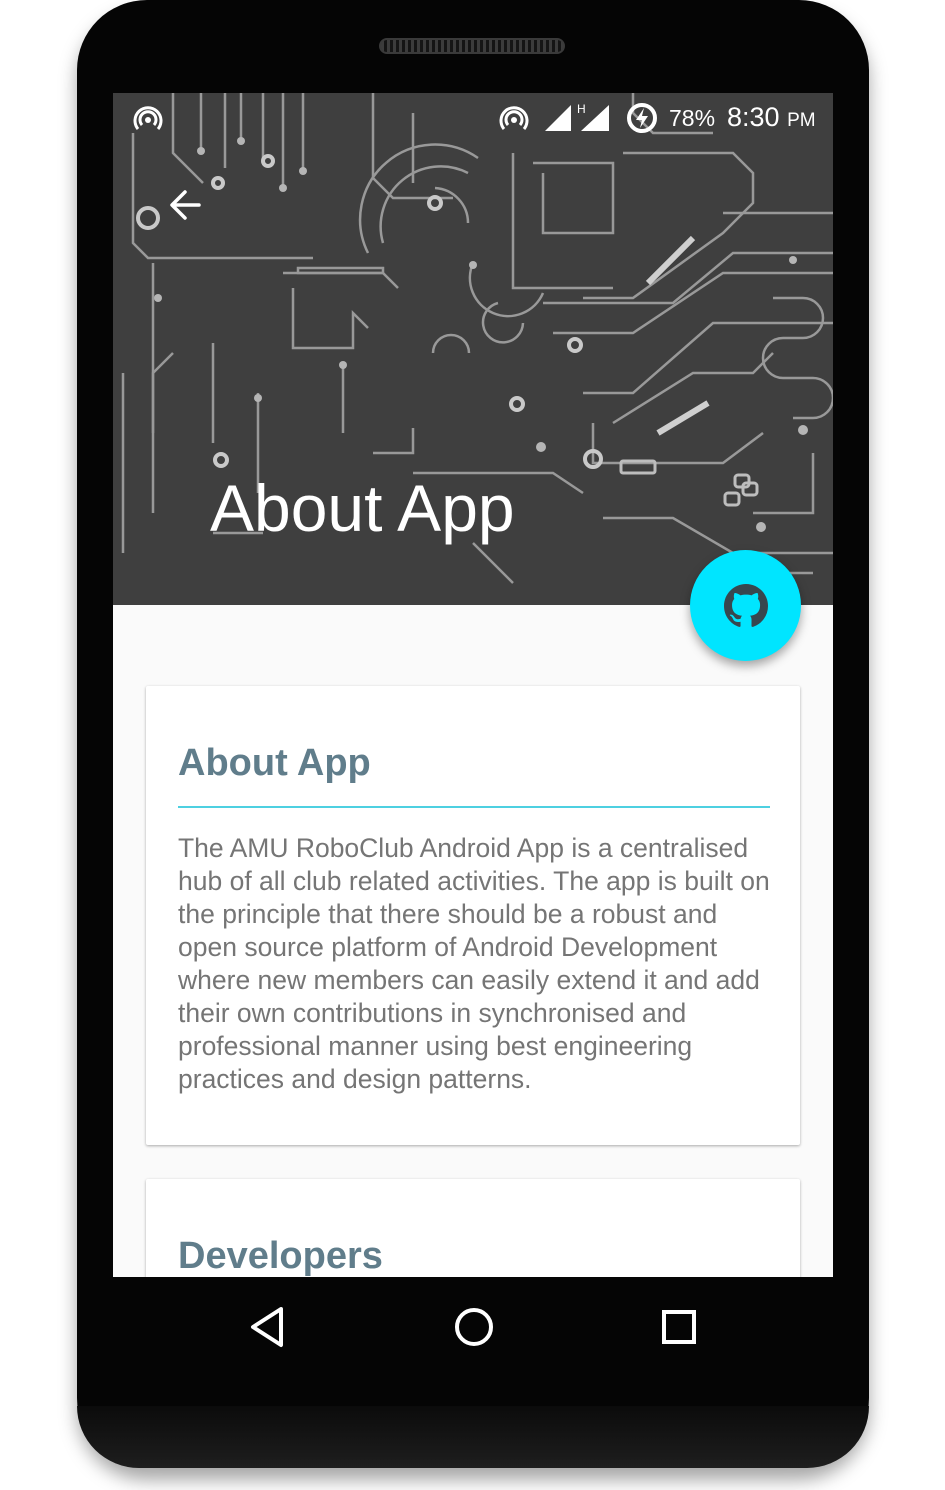  Describe the element at coordinates (473, 119) in the screenshot. I see `status-bar: H 78% 8:30 PM` at that location.